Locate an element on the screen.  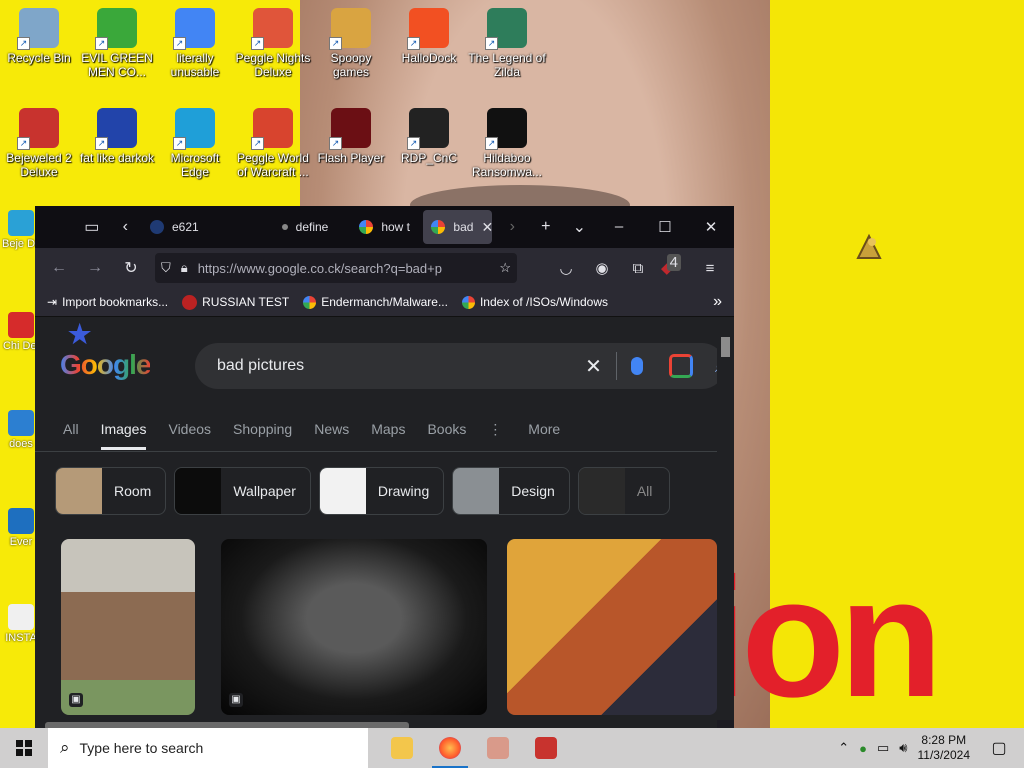
minimize-button: – is located at coordinates (619, 227).